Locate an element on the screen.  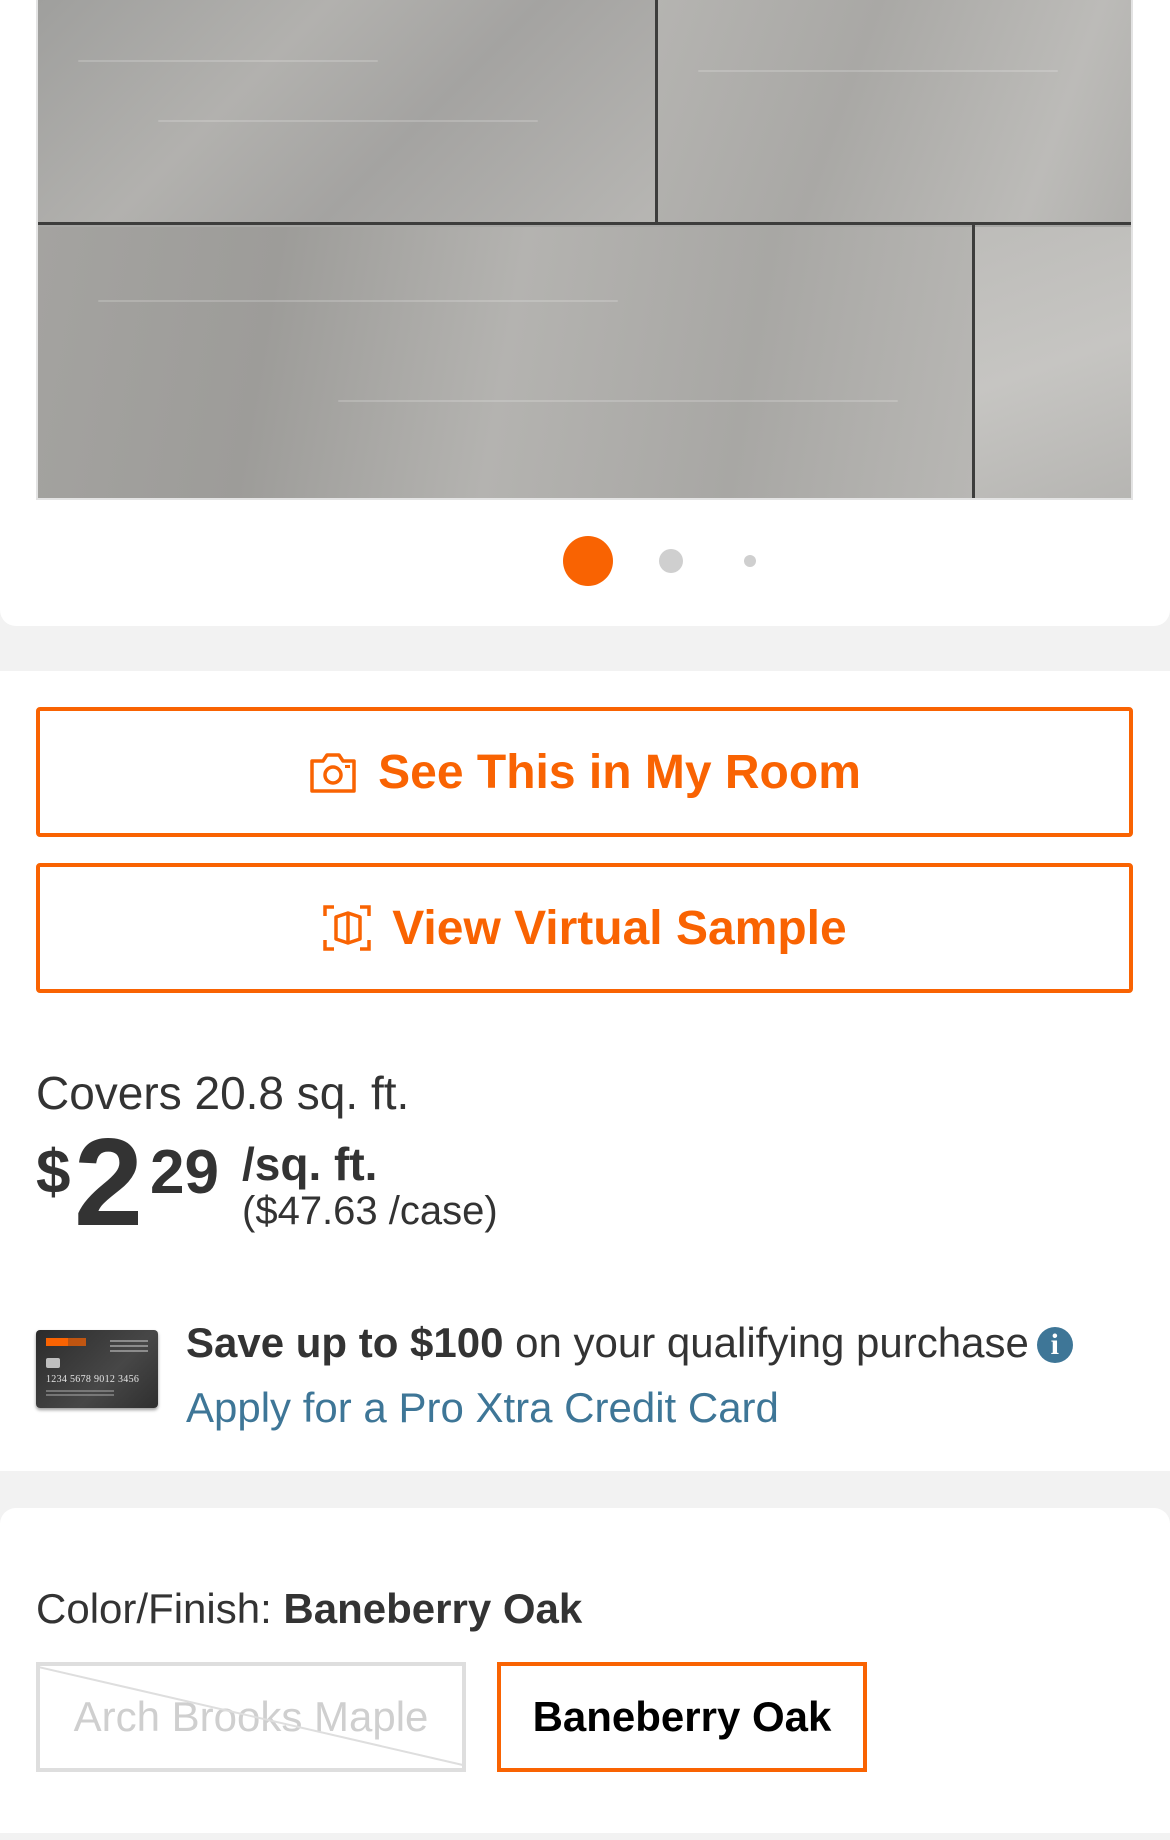
price-unit: /sq. ft. is located at coordinates (310, 1164).